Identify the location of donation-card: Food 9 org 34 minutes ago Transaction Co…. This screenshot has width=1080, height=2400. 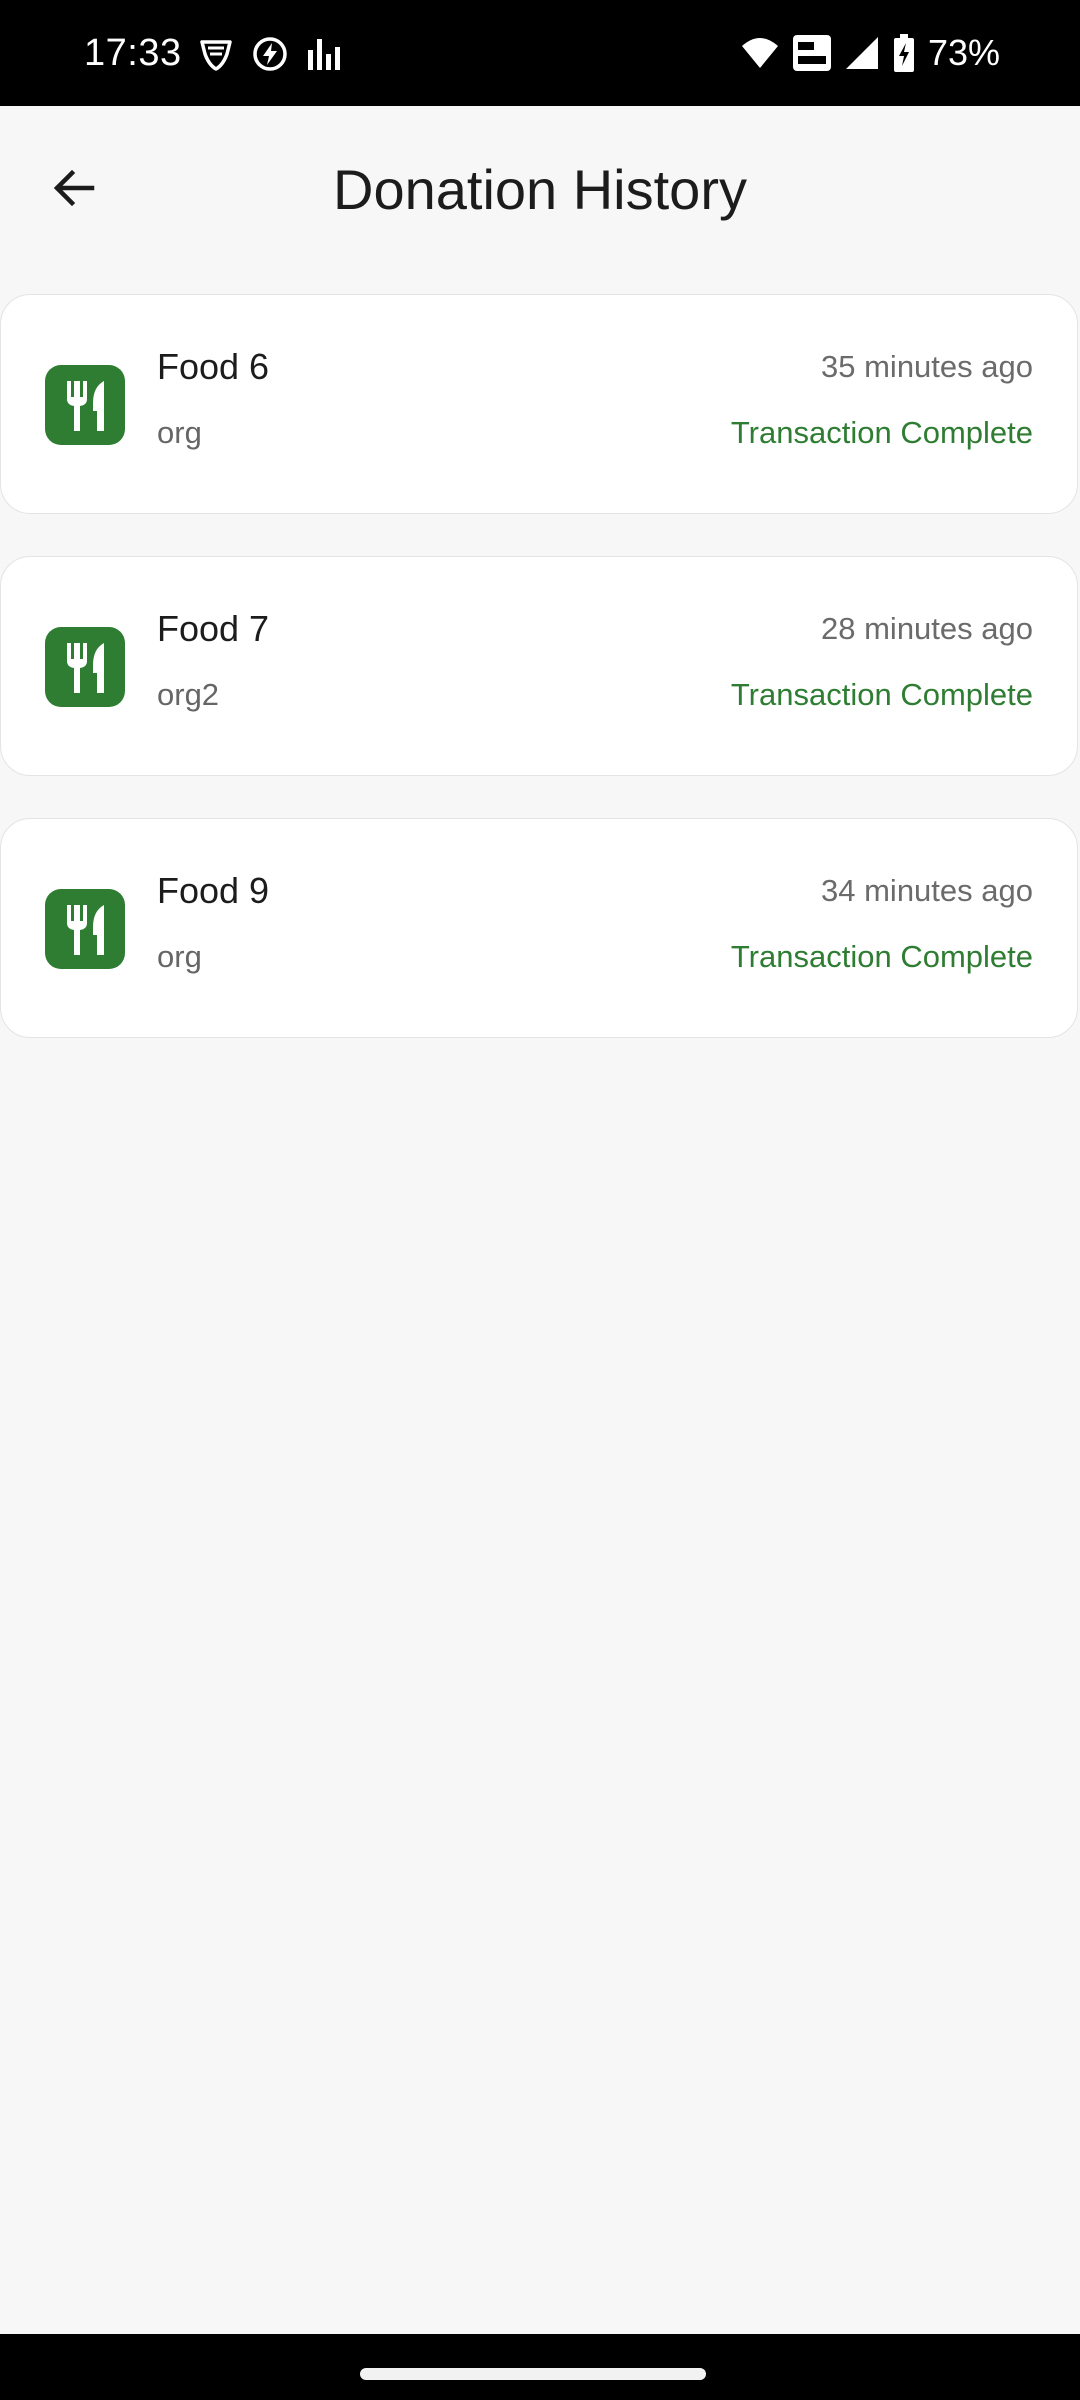
(539, 928).